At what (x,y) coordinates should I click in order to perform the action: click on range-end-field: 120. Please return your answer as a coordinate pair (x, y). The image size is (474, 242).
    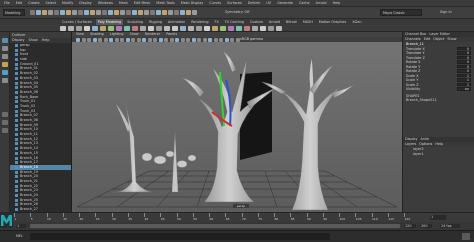
    Looking at the image, I should click on (410, 226).